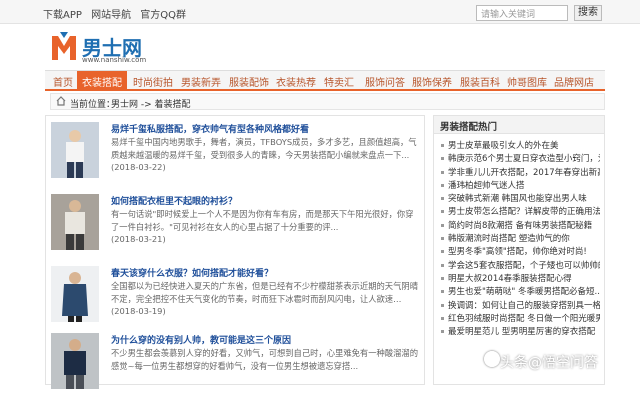  I want to click on nav-hot: 衣装热荐, so click(296, 81).